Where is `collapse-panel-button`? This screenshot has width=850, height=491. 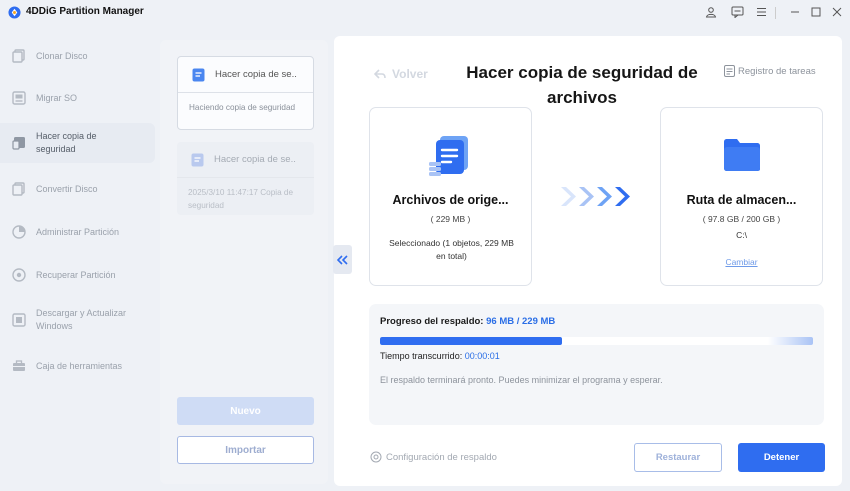
collapse-panel-button is located at coordinates (342, 259).